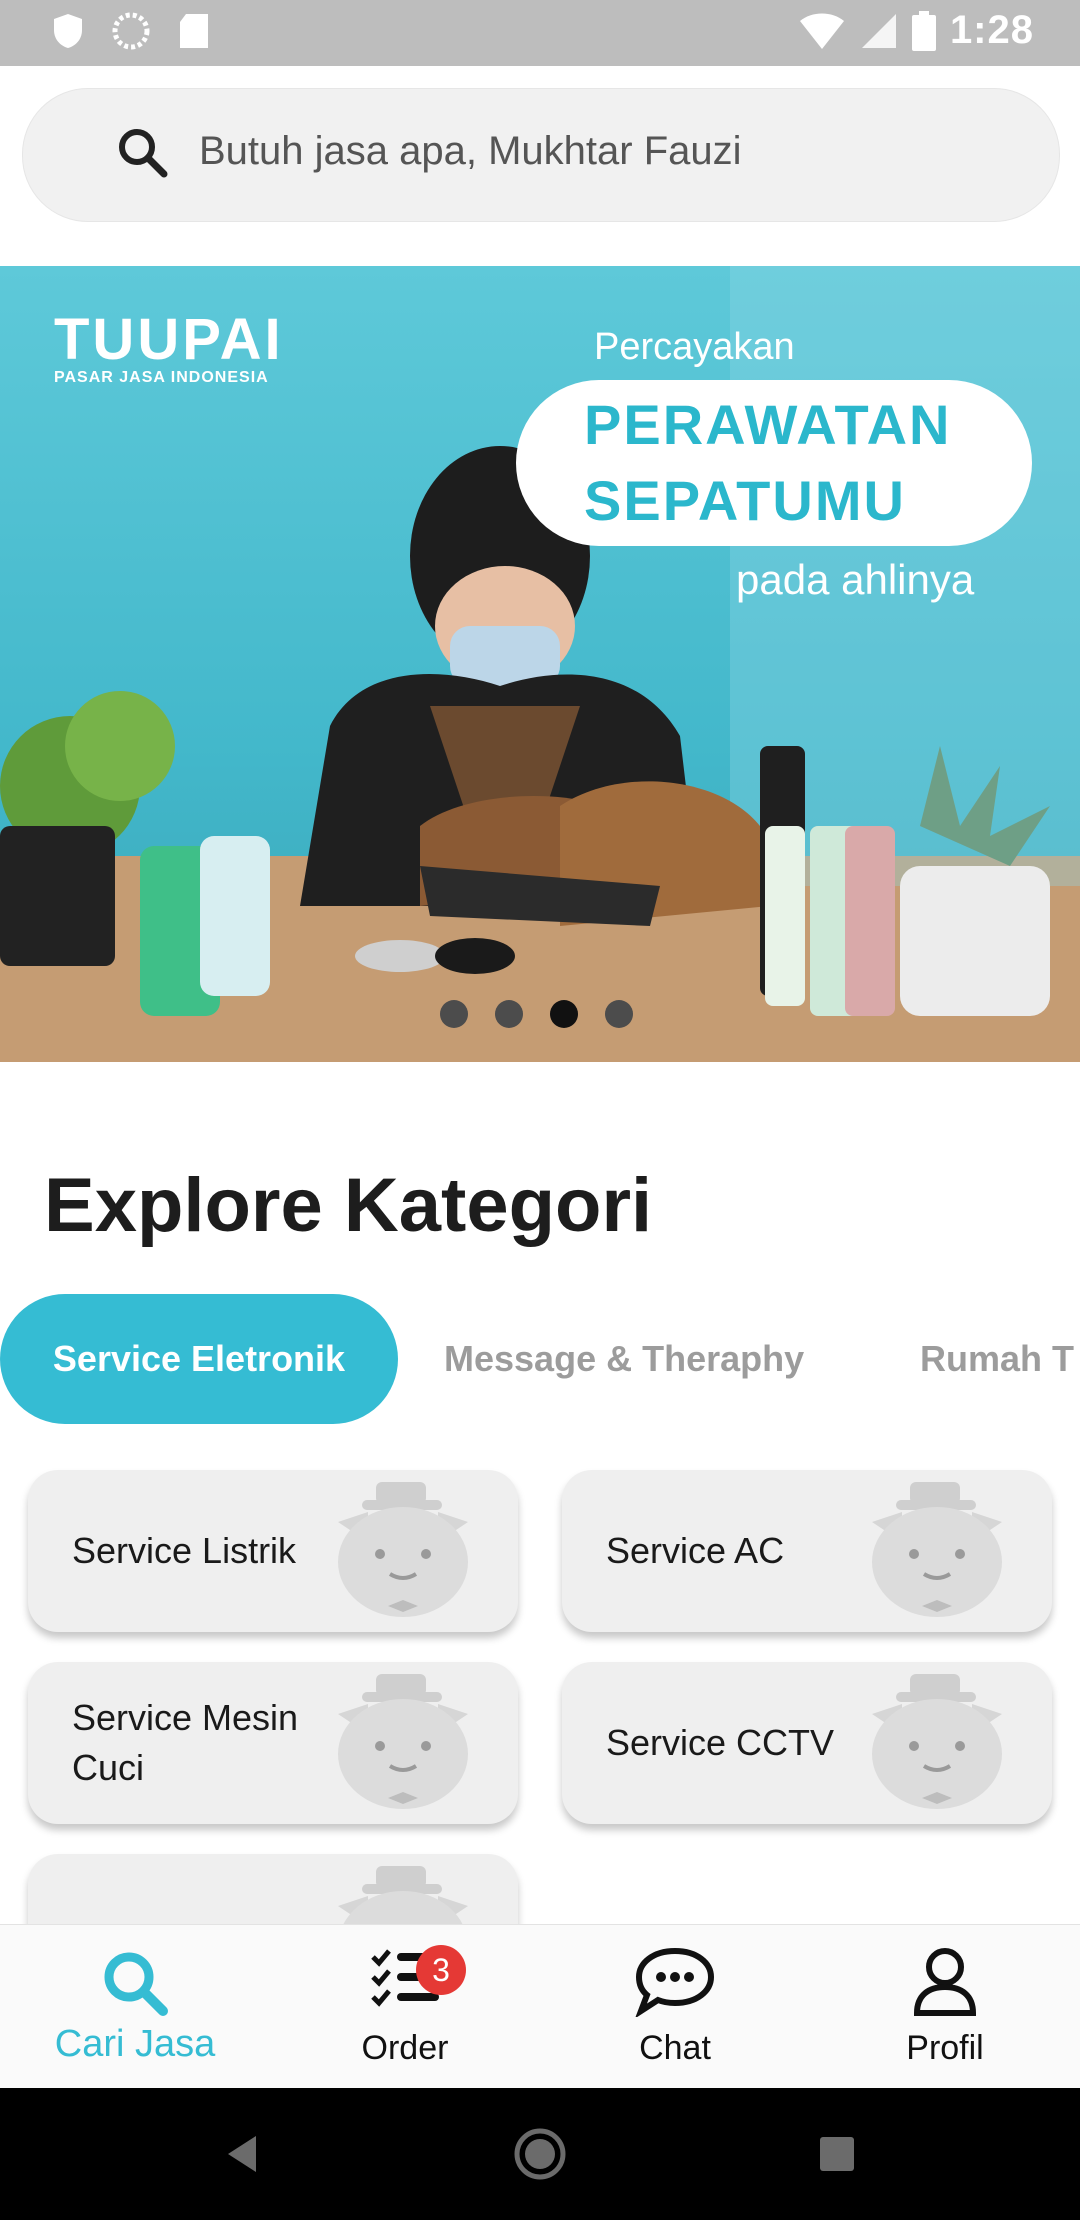  Describe the element at coordinates (745, 500) in the screenshot. I see `banner-headline-2: SEPATUMU` at that location.